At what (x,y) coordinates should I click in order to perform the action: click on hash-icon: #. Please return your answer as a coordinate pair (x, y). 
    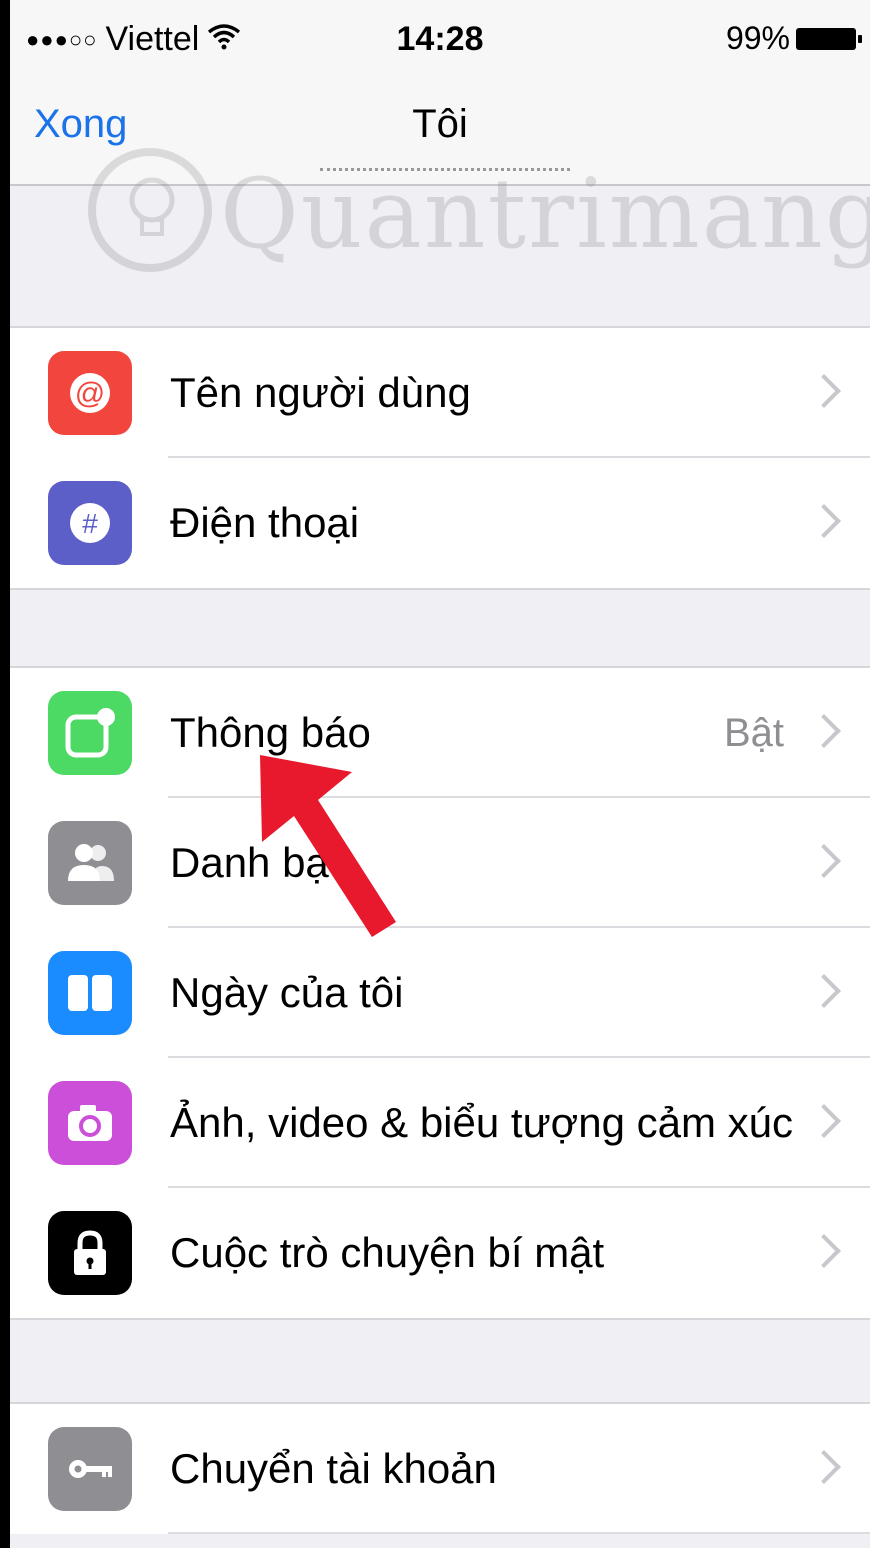
    Looking at the image, I should click on (90, 523).